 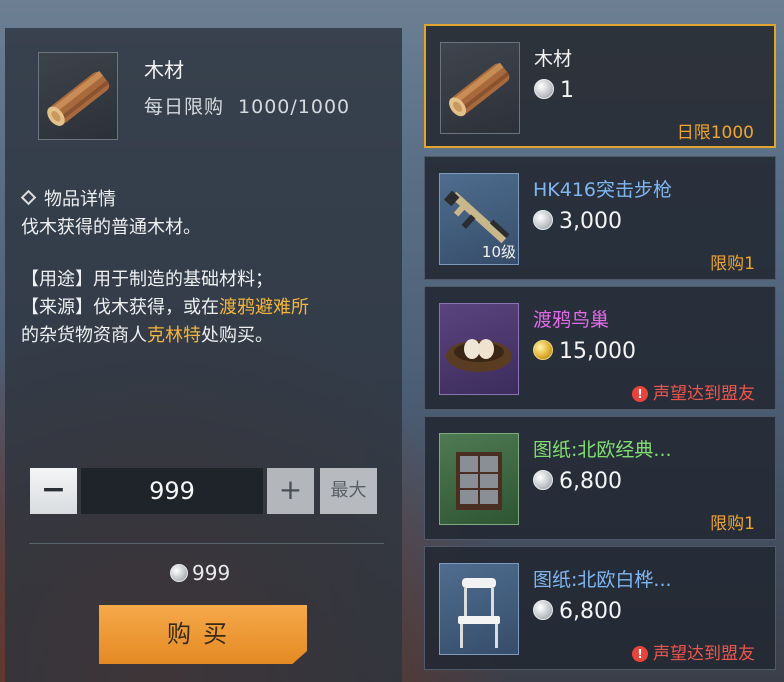 I want to click on shop-item-price: 1, so click(x=554, y=90).